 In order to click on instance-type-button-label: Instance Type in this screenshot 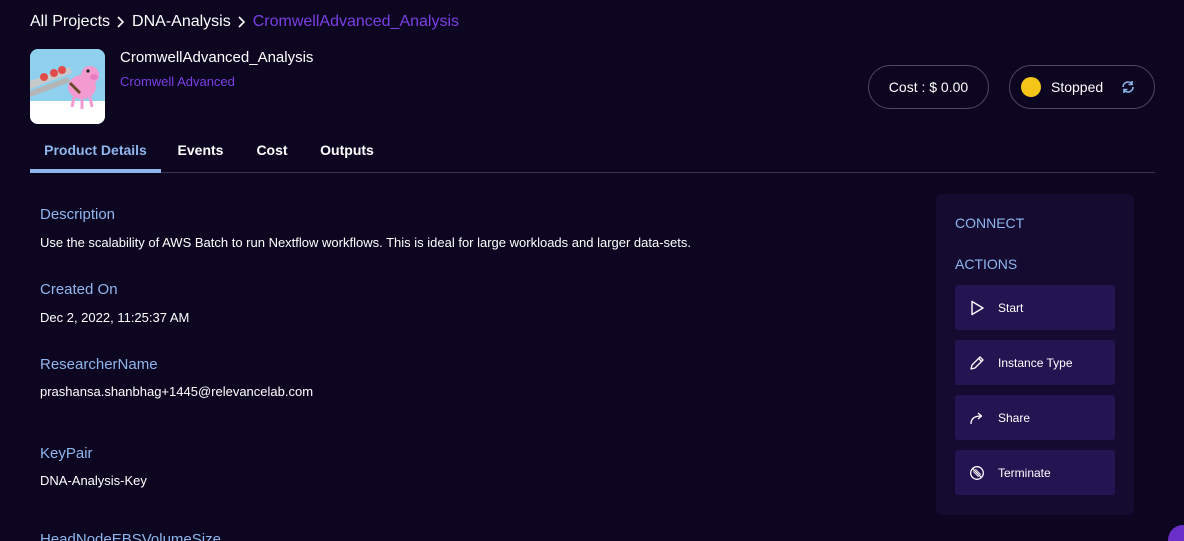, I will do `click(1035, 362)`.